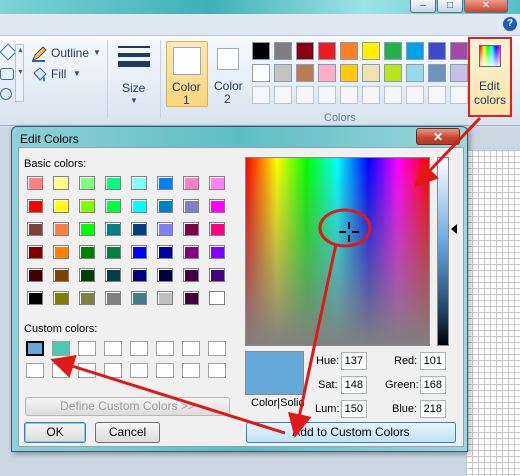 The height and width of the screenshot is (476, 520). What do you see at coordinates (313, 340) in the screenshot?
I see `arrow-spectrum-to-add` at bounding box center [313, 340].